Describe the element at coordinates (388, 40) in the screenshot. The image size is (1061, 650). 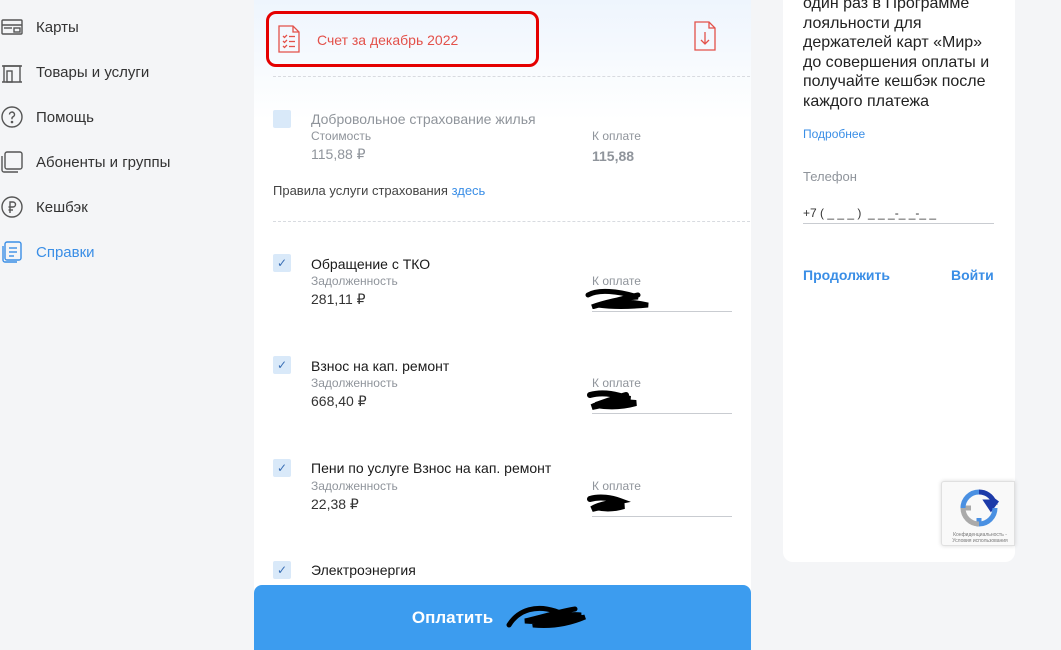
I see `invoice-title: Счет за декабрь 2022` at that location.